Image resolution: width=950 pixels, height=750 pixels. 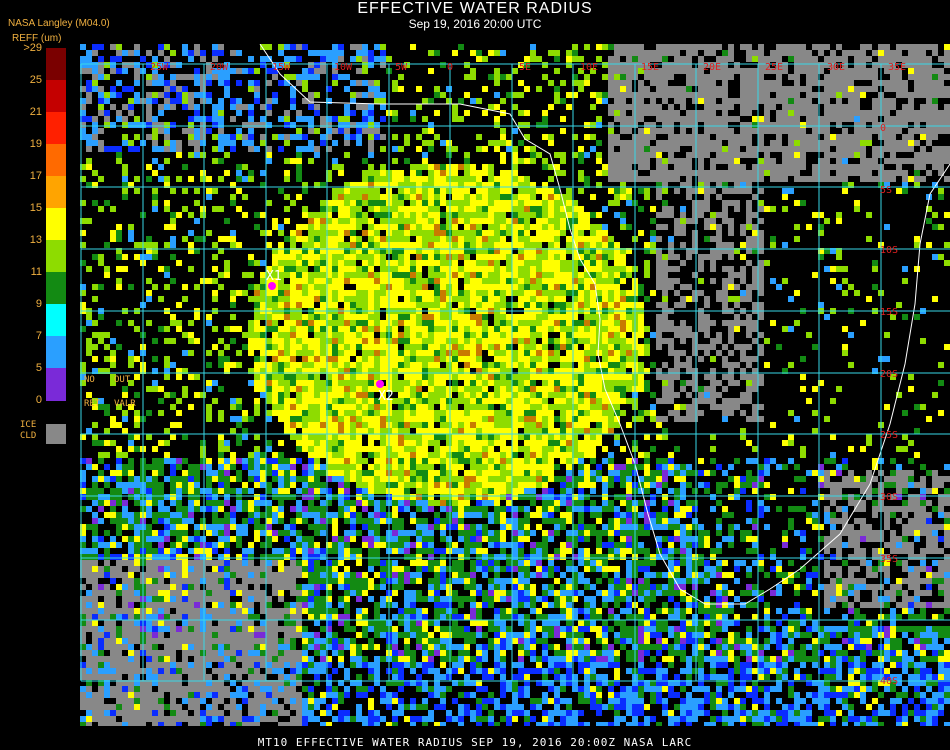 I want to click on out-label: OUT, so click(x=122, y=380).